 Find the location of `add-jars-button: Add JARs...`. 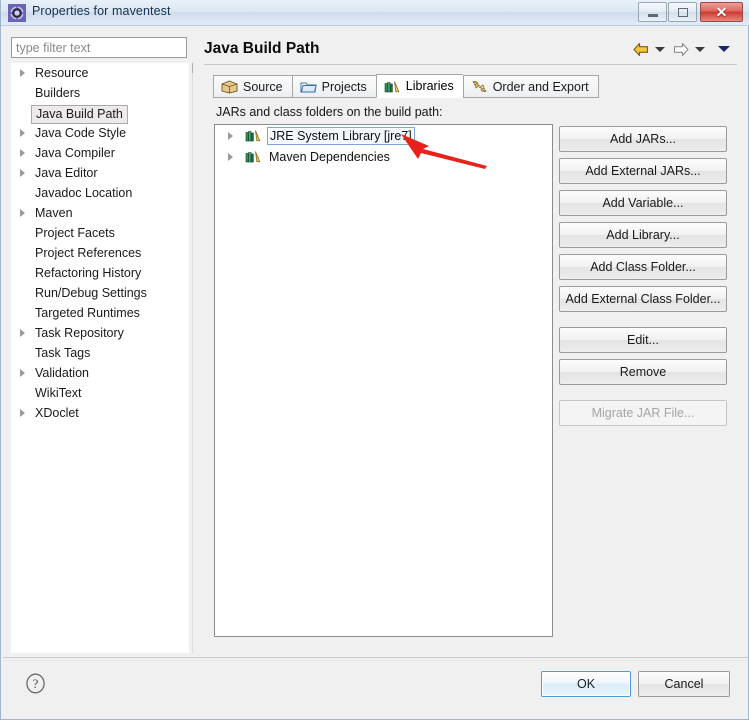

add-jars-button: Add JARs... is located at coordinates (643, 139).